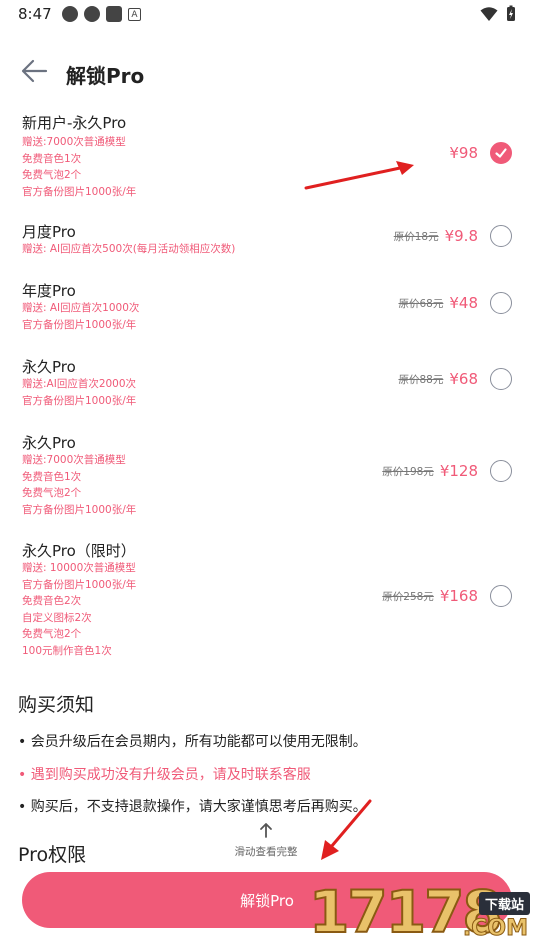  Describe the element at coordinates (458, 596) in the screenshot. I see `plan-price: ¥168` at that location.